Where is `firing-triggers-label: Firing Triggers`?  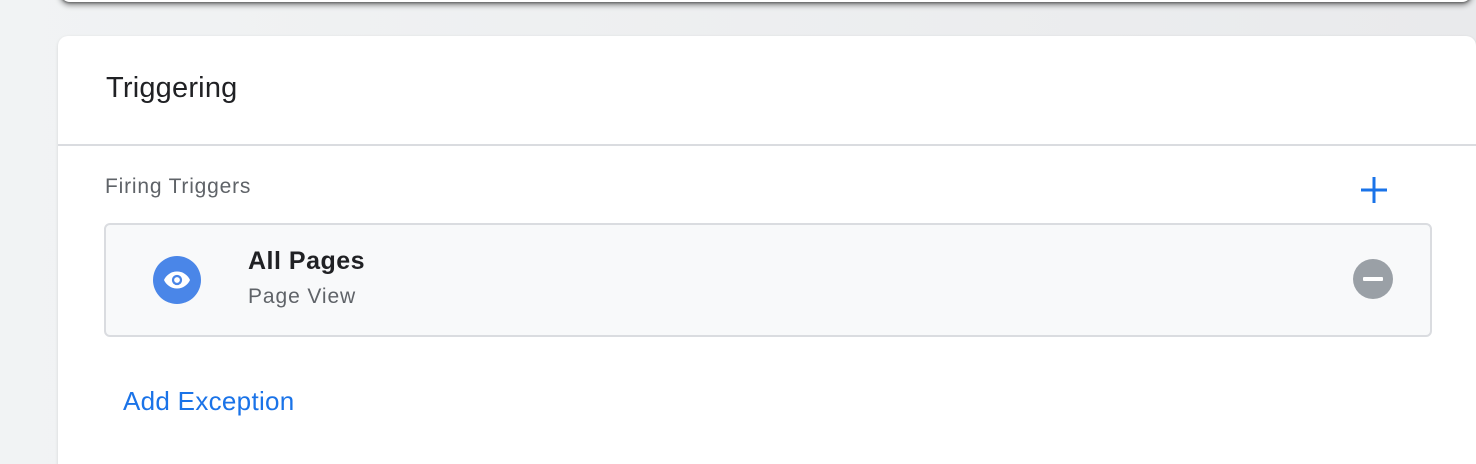
firing-triggers-label: Firing Triggers is located at coordinates (178, 186).